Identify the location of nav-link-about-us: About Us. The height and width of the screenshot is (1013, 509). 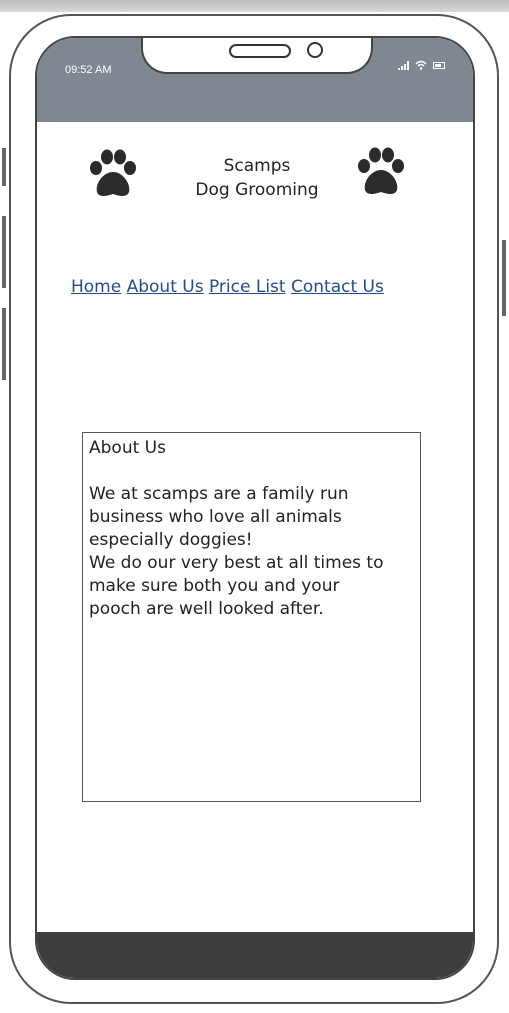
(165, 287).